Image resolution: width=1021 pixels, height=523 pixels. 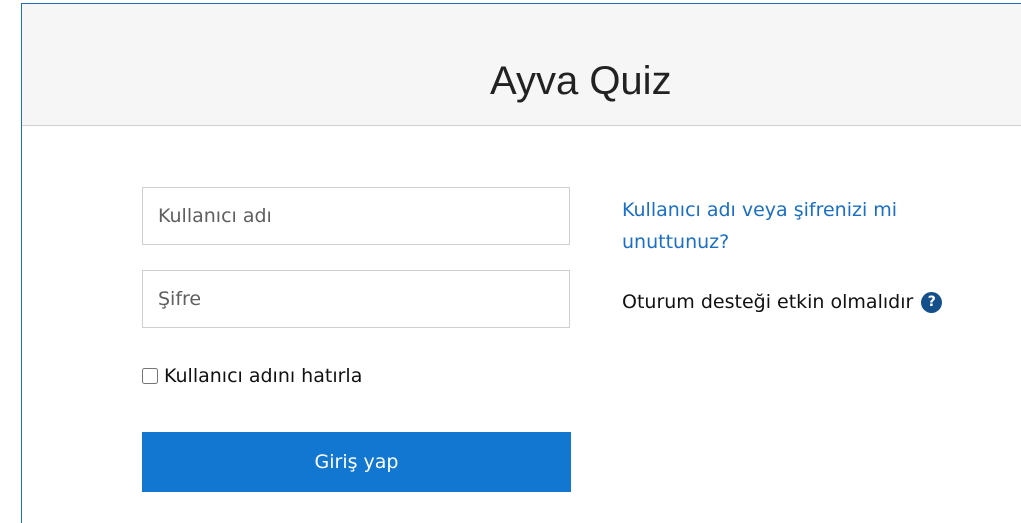 I want to click on remember-username-row: Kullanıcı adını hatırla, so click(x=252, y=376).